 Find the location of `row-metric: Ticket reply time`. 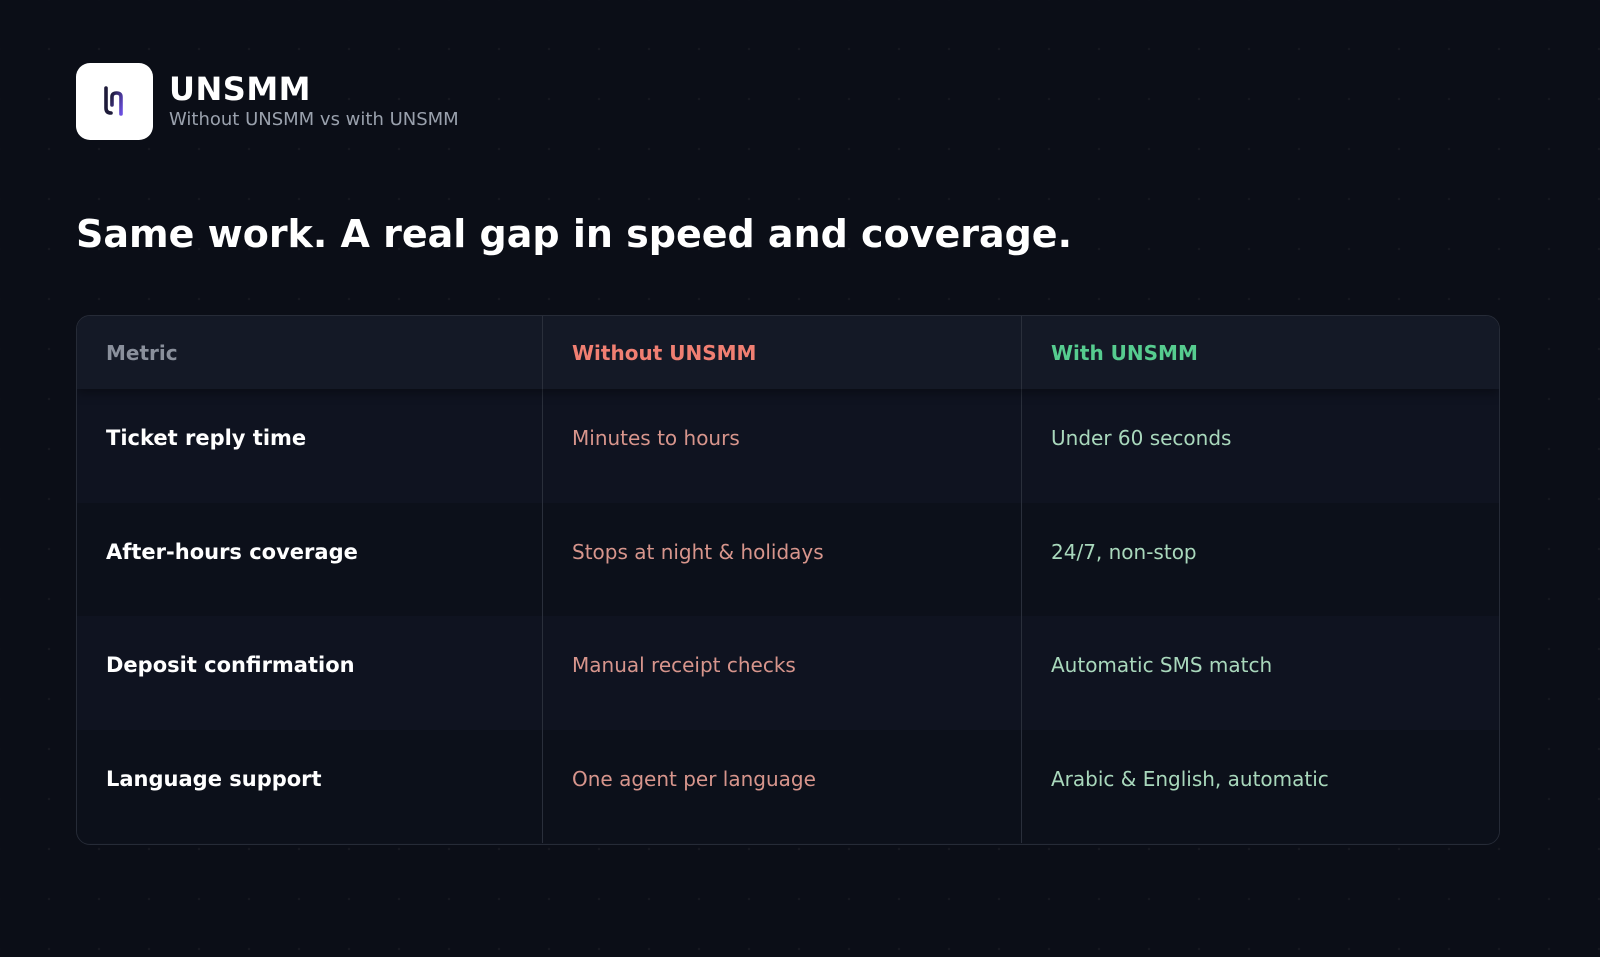

row-metric: Ticket reply time is located at coordinates (310, 446).